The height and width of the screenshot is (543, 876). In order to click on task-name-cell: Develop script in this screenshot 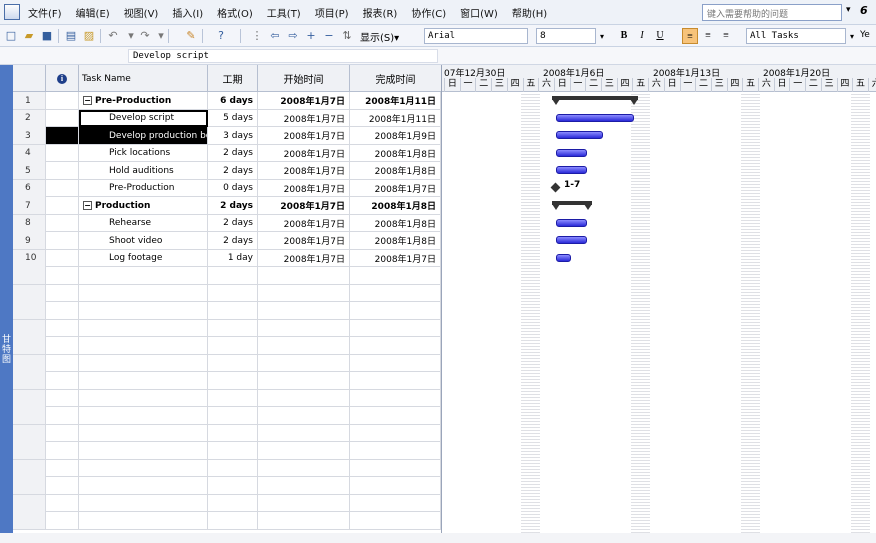, I will do `click(143, 118)`.